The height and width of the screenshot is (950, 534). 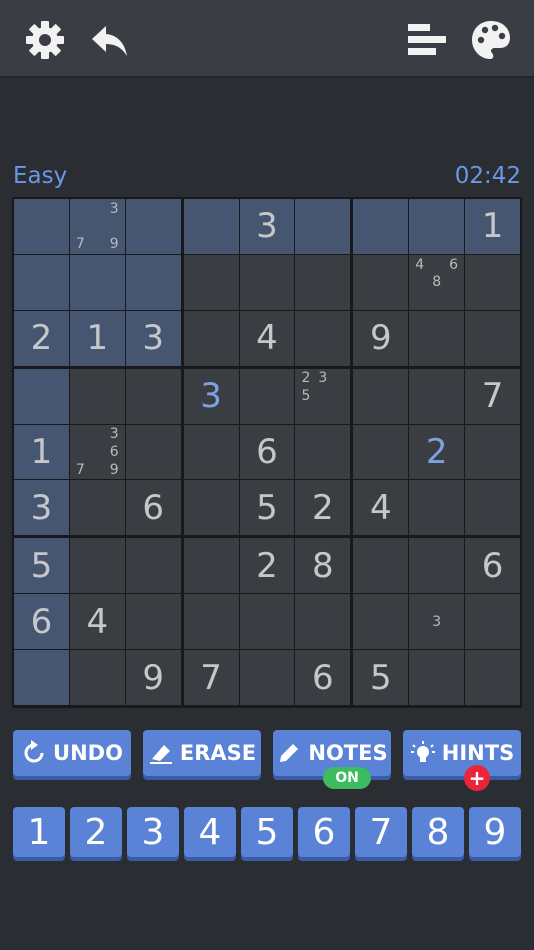 I want to click on cell-r7-c7, so click(x=381, y=566).